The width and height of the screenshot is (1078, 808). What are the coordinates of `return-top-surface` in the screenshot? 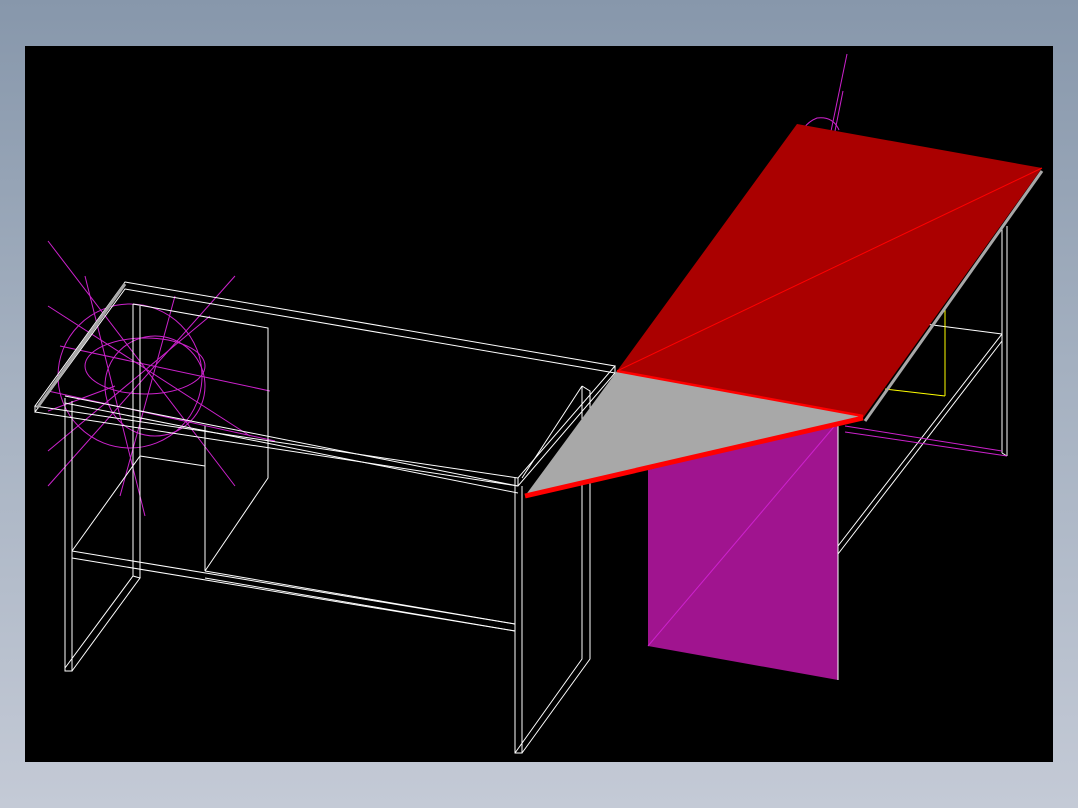 It's located at (830, 273).